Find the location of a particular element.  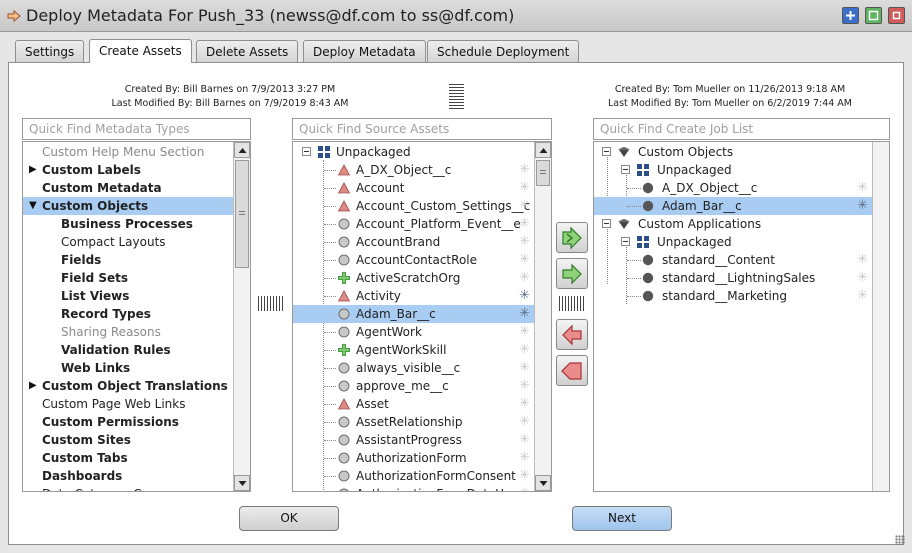

source-asset-item: Account_Custom_Settings__c ✳ is located at coordinates (413, 206).